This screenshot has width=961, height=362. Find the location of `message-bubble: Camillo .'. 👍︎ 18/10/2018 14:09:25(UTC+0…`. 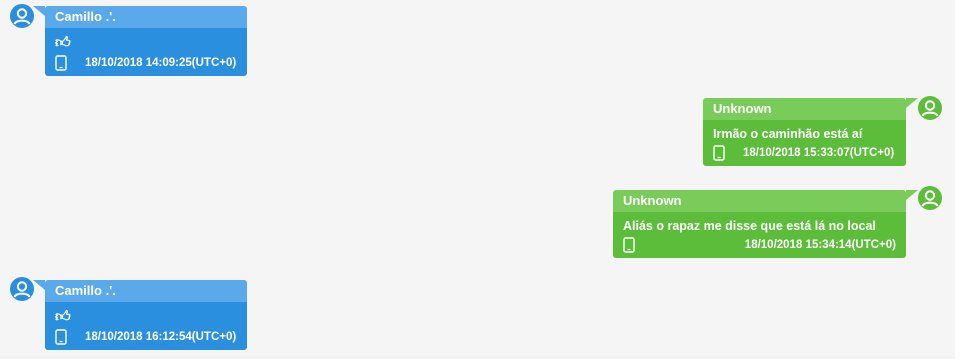

message-bubble: Camillo .'. 👍︎ 18/10/2018 14:09:25(UTC+0… is located at coordinates (140, 41).